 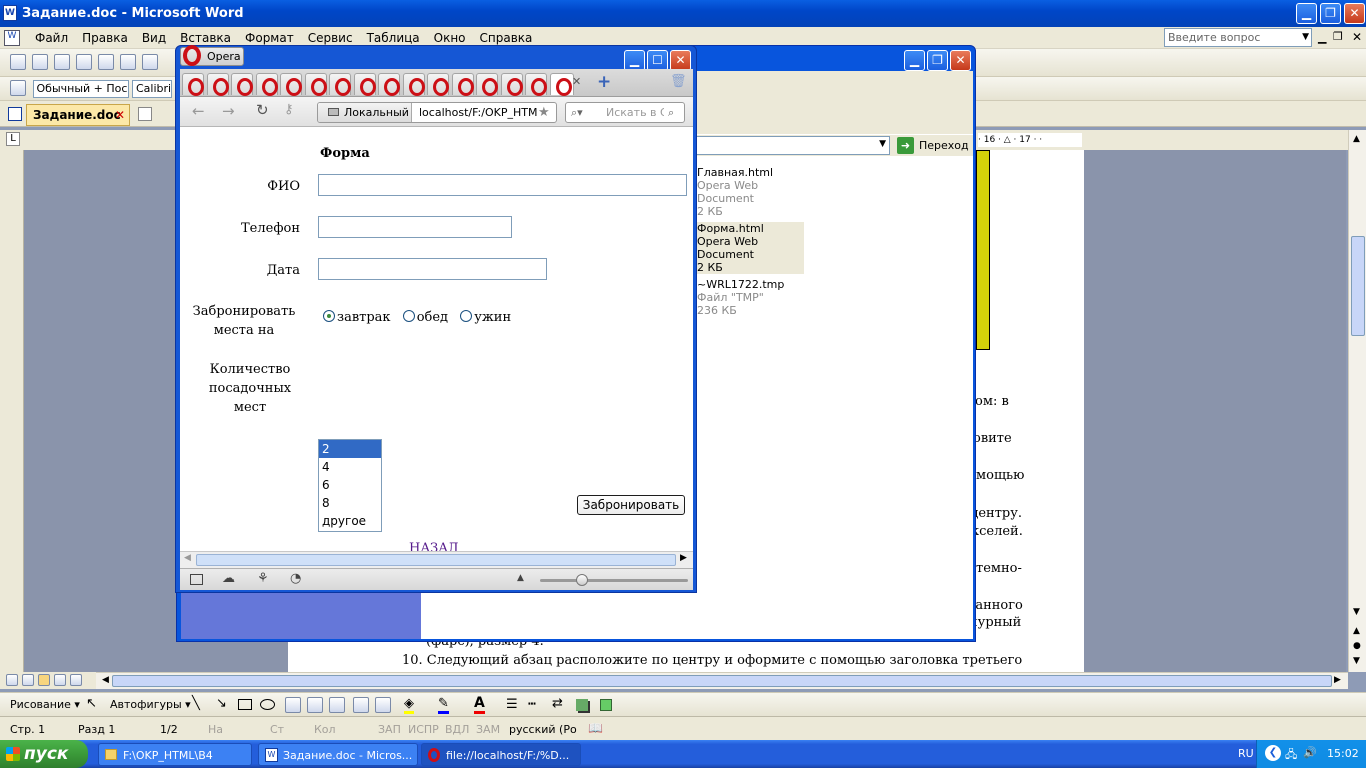 What do you see at coordinates (1356, 631) in the screenshot?
I see `prev-page-icon: ▲` at bounding box center [1356, 631].